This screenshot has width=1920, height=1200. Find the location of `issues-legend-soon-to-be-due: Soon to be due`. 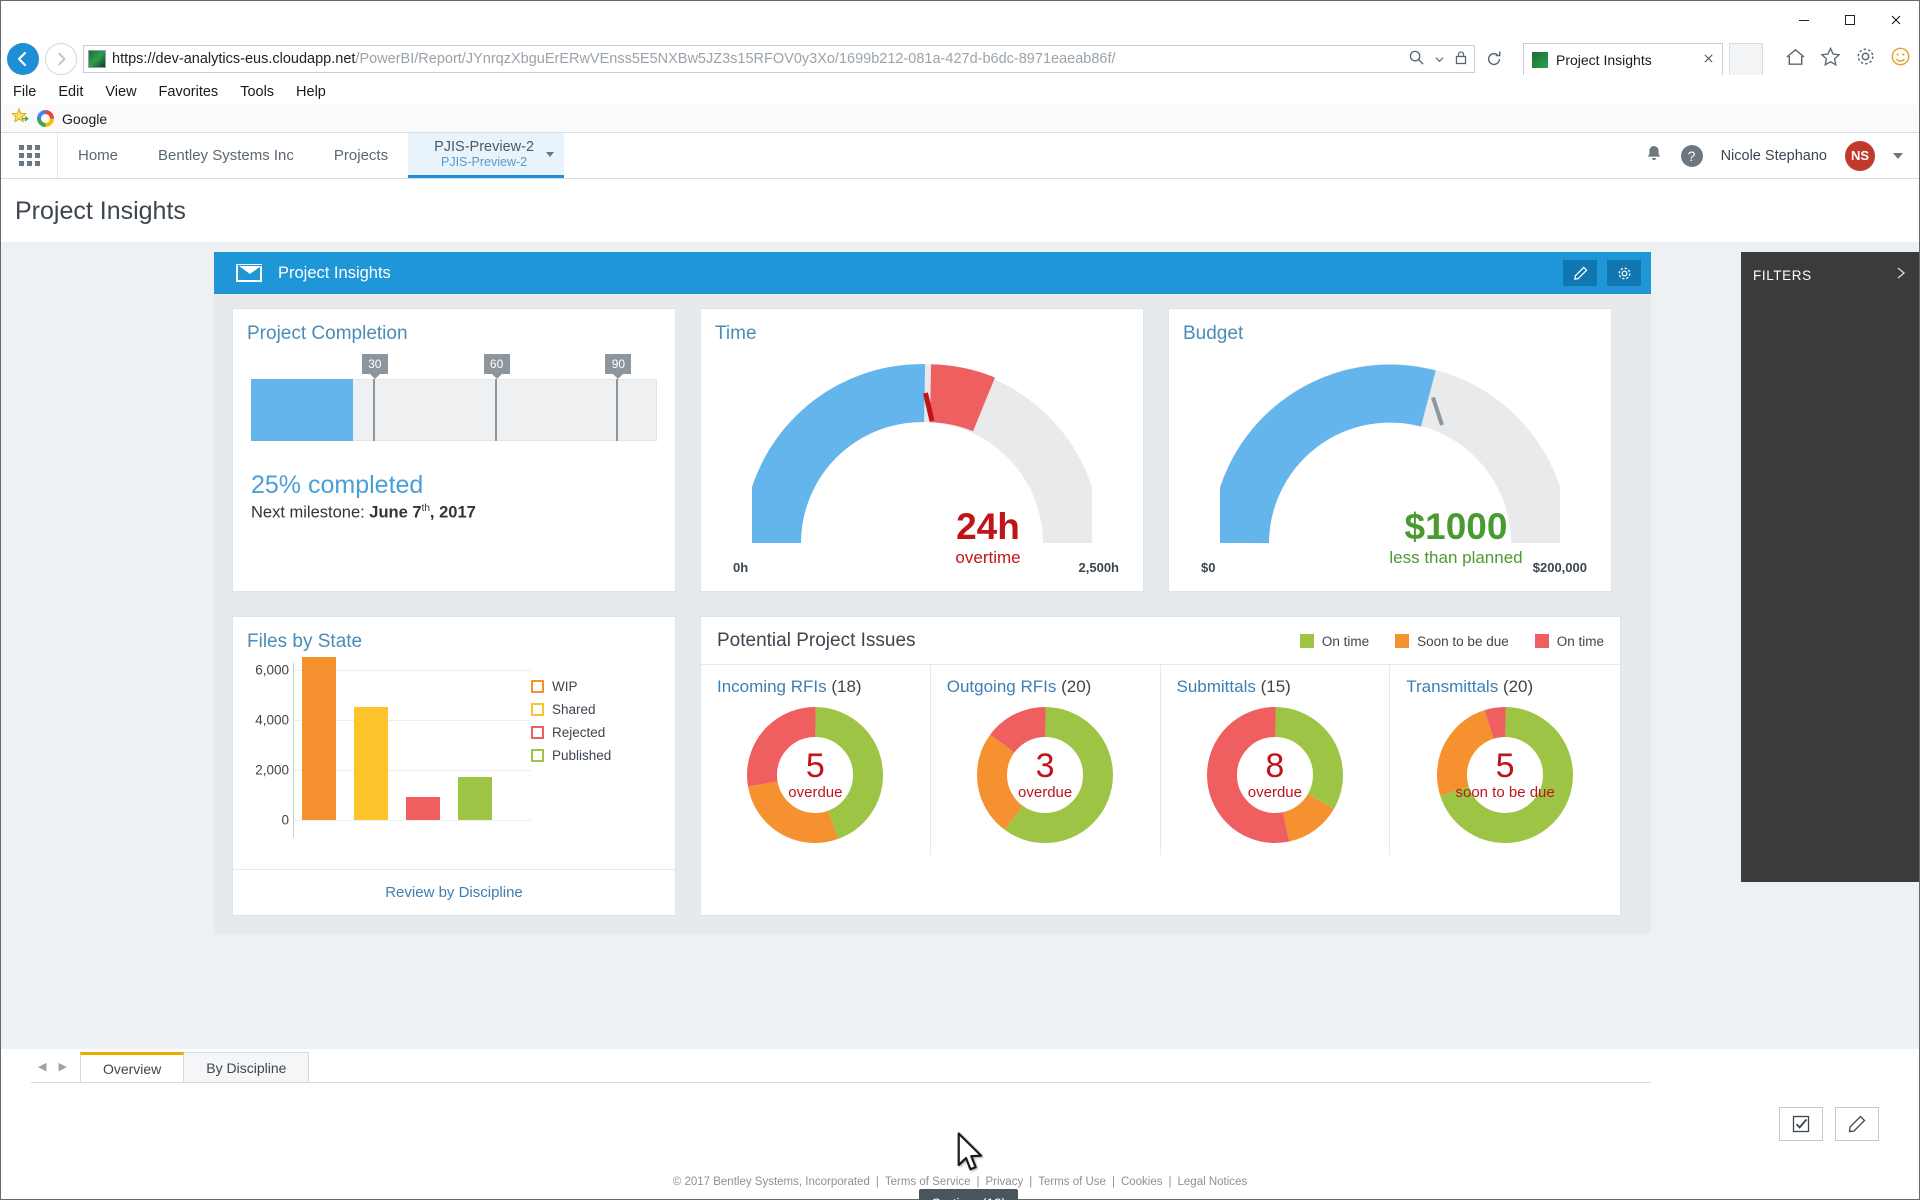

issues-legend-soon-to-be-due: Soon to be due is located at coordinates (1452, 641).